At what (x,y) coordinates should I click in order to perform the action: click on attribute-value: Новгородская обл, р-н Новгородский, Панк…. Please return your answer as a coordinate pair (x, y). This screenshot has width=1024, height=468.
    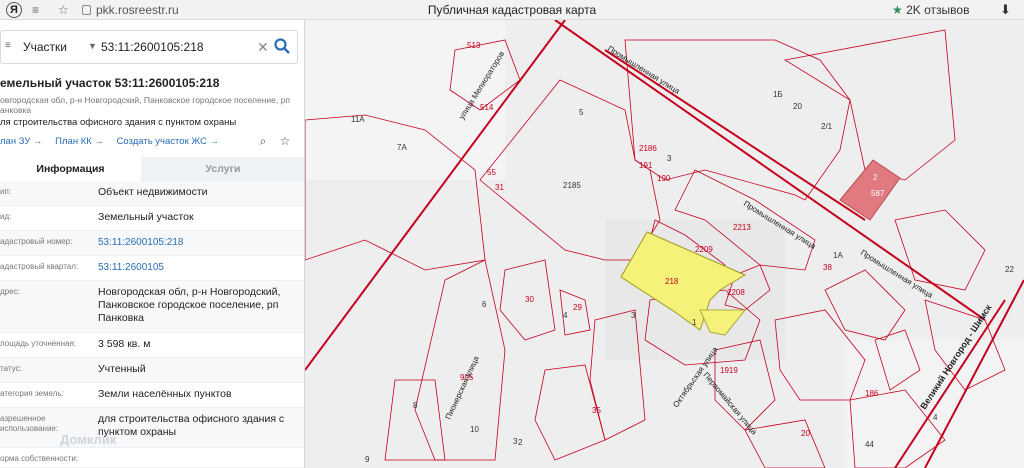
    Looking at the image, I should click on (189, 305).